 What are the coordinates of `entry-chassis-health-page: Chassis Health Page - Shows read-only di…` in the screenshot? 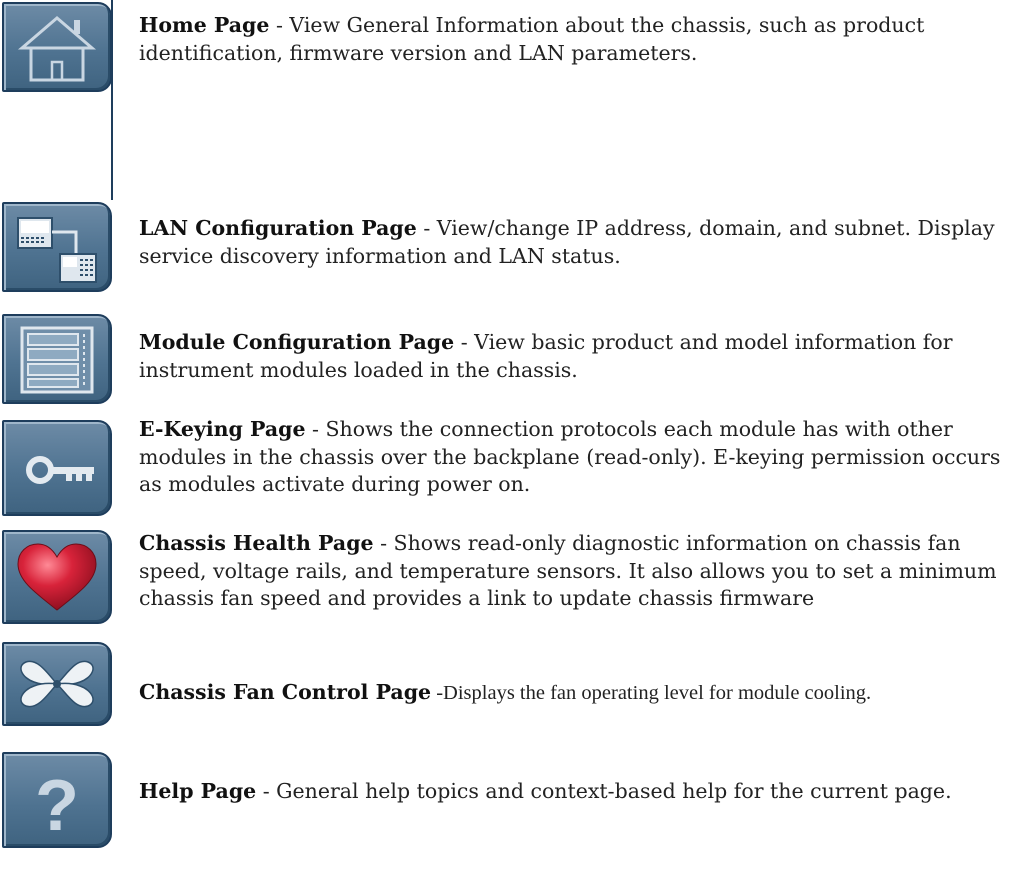 It's located at (574, 571).